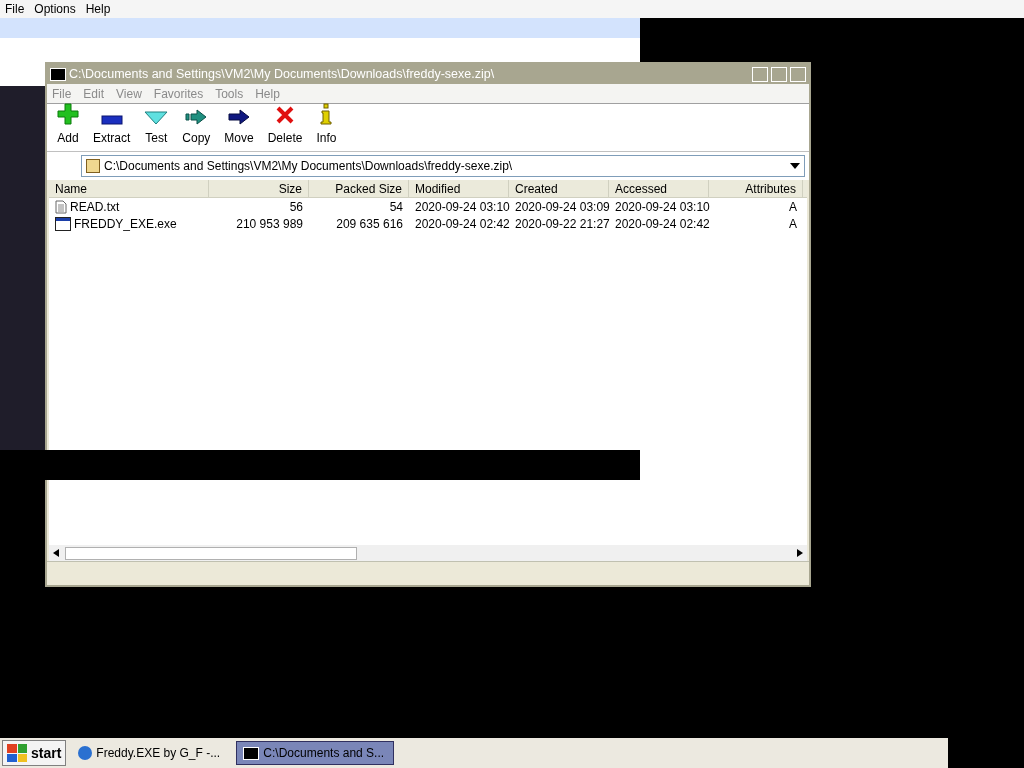 The height and width of the screenshot is (768, 1024). I want to click on minimize-button, so click(760, 74).